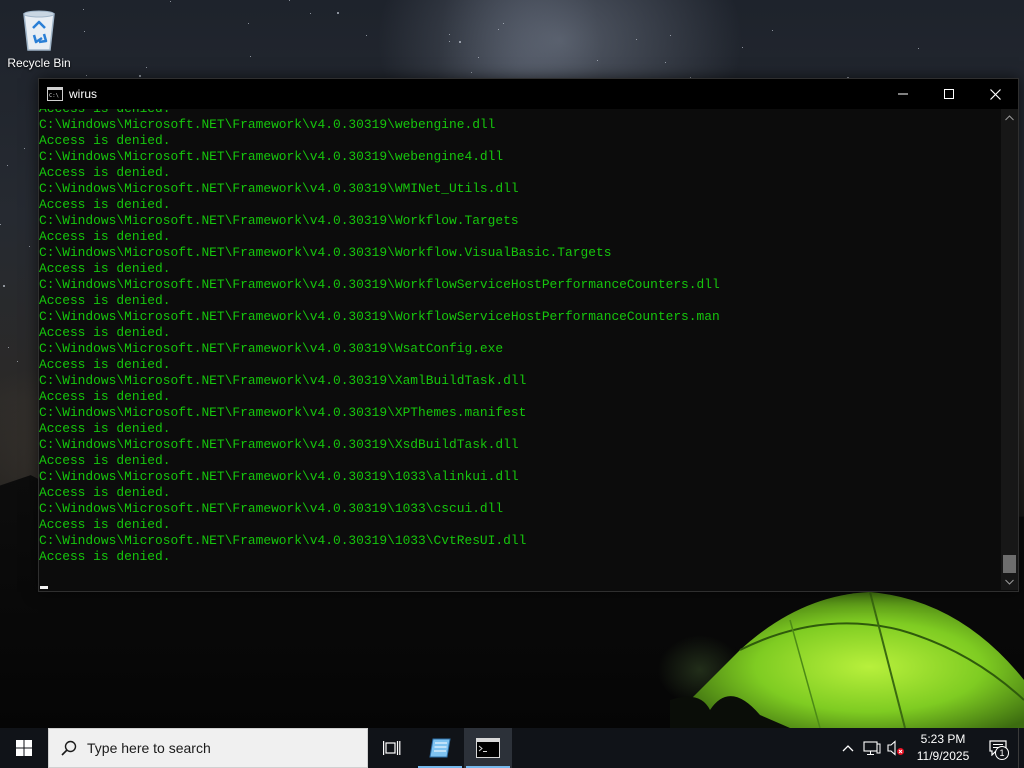  Describe the element at coordinates (943, 756) in the screenshot. I see `clock-date: 11/9/2025` at that location.